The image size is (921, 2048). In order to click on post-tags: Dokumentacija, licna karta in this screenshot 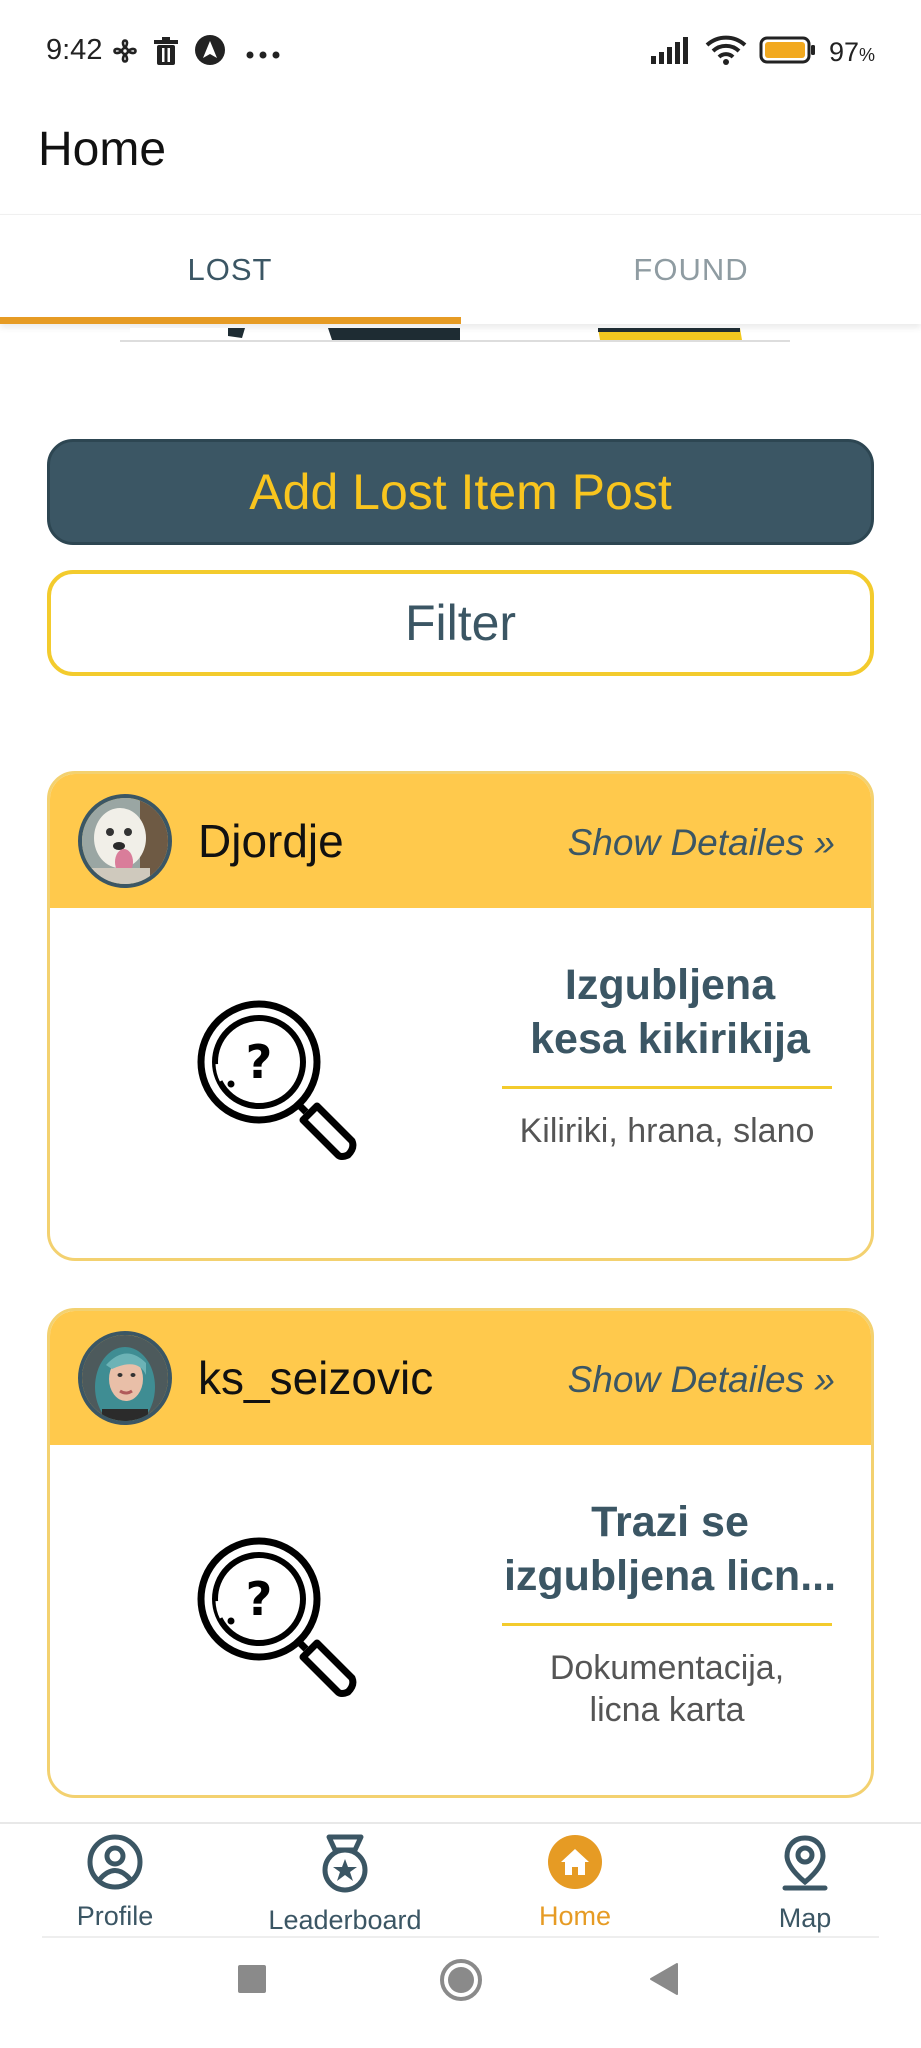, I will do `click(667, 1689)`.